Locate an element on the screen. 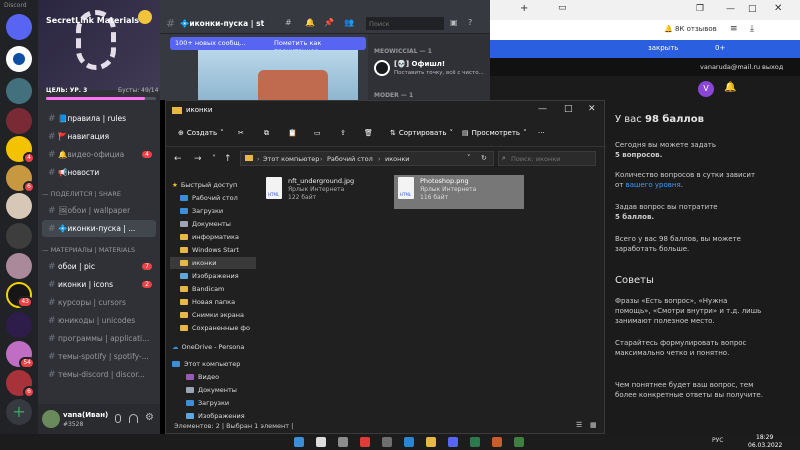 Image resolution: width=800 pixels, height=450 pixels. bookmark-icon: ▭ is located at coordinates (562, 8).